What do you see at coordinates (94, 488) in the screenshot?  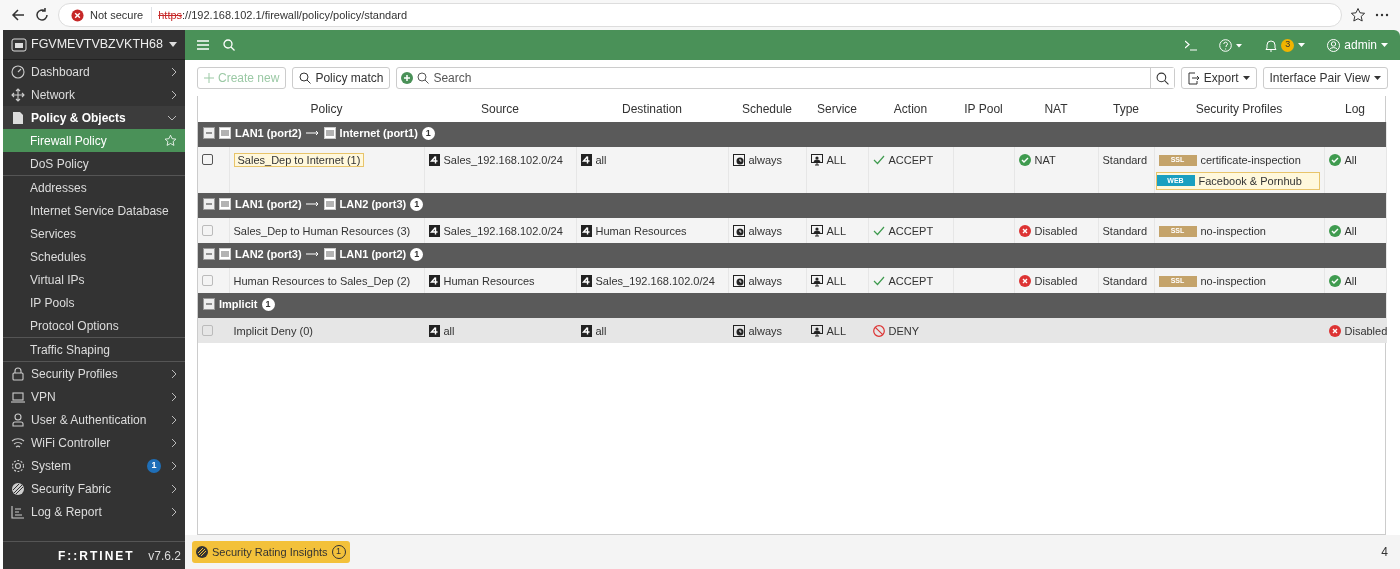 I see `sidebar-item: Security Fabric` at bounding box center [94, 488].